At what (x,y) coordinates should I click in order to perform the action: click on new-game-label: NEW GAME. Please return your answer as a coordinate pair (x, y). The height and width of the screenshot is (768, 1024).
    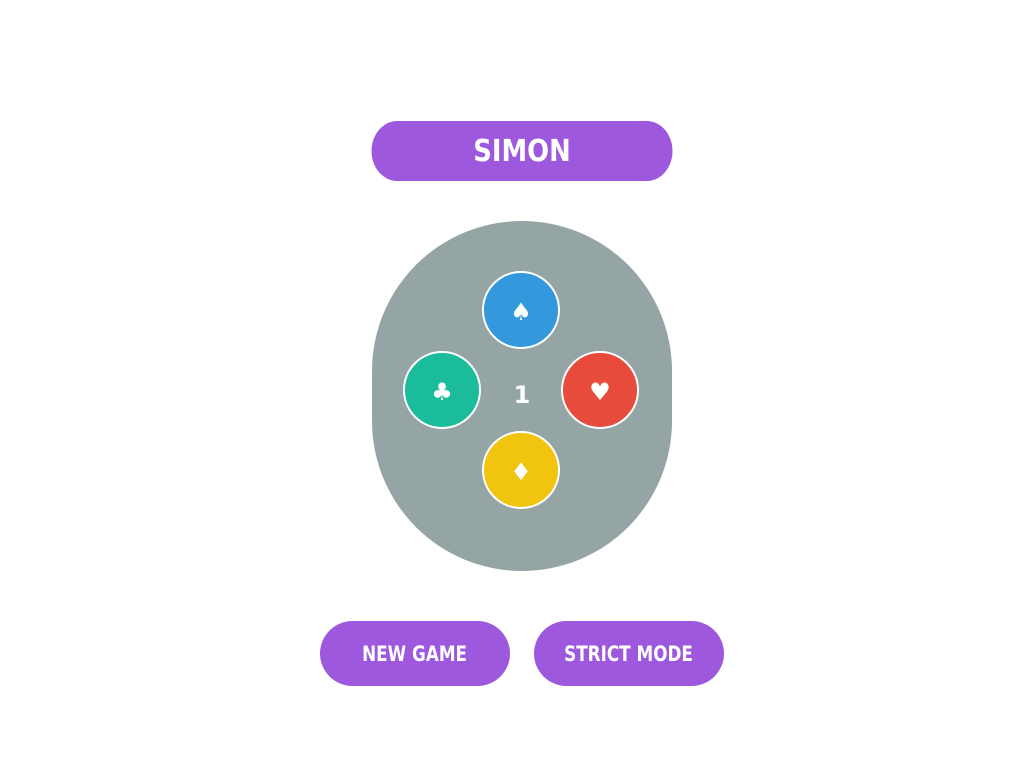
    Looking at the image, I should click on (415, 653).